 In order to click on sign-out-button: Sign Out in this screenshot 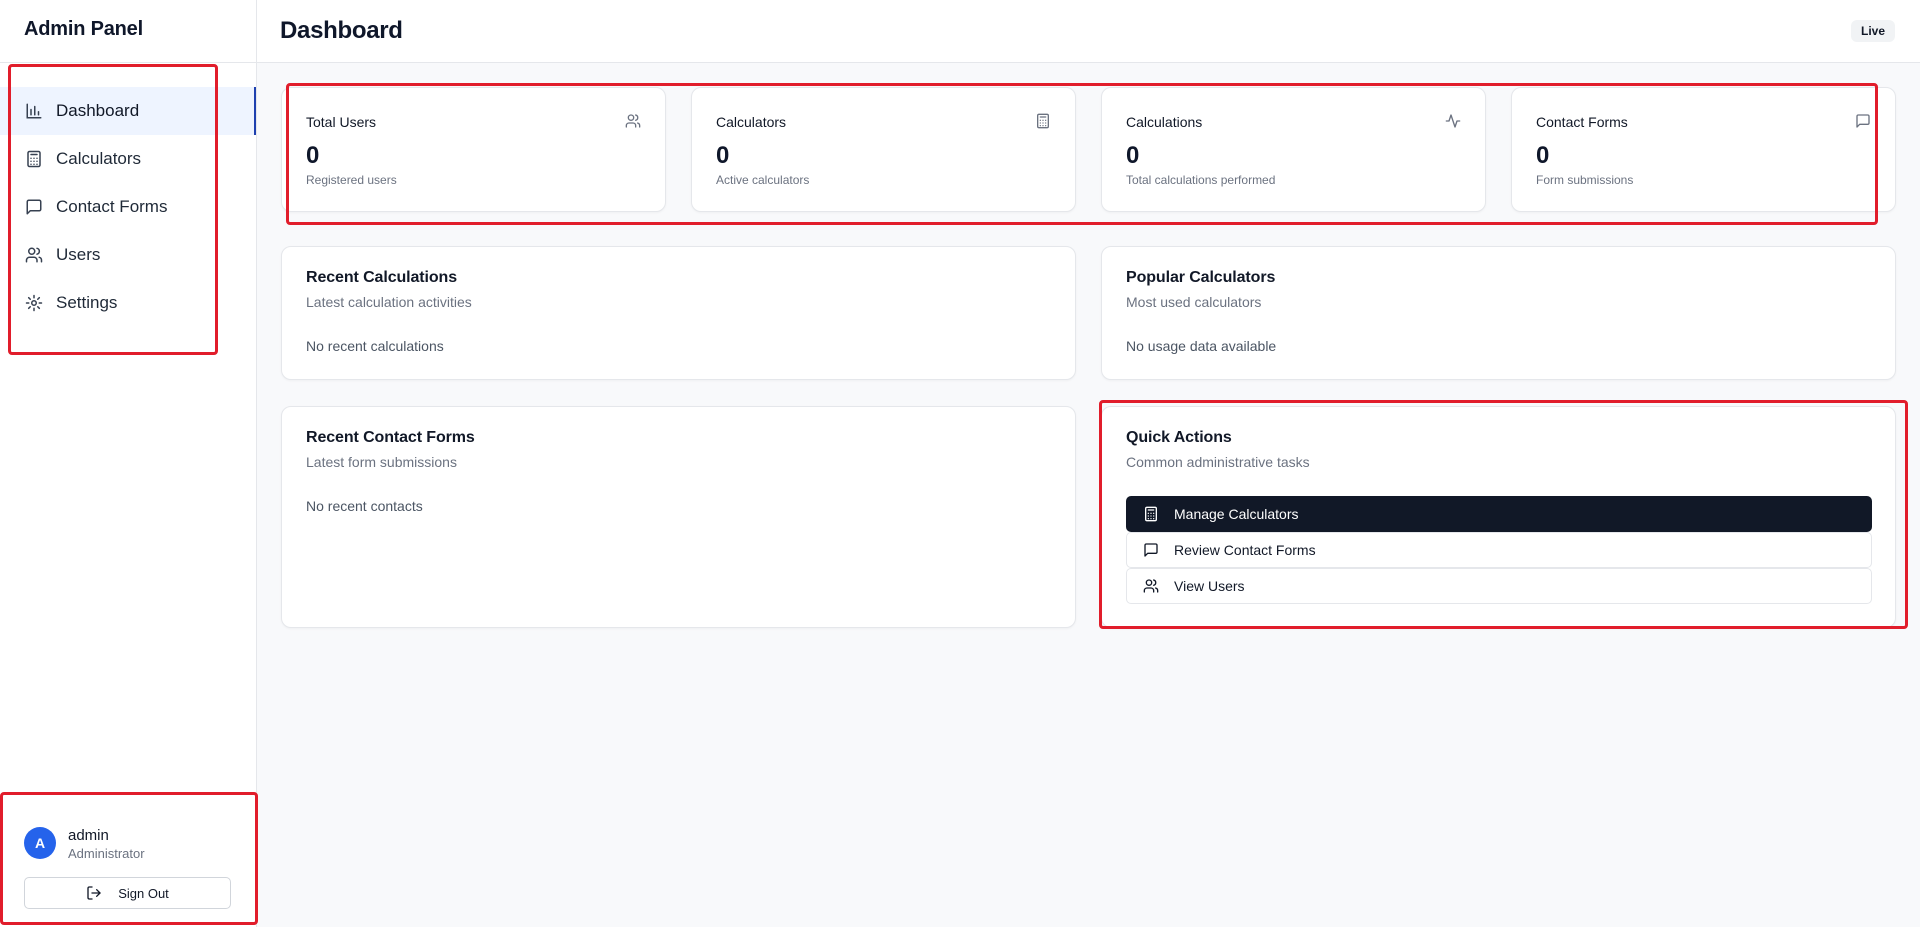, I will do `click(127, 893)`.